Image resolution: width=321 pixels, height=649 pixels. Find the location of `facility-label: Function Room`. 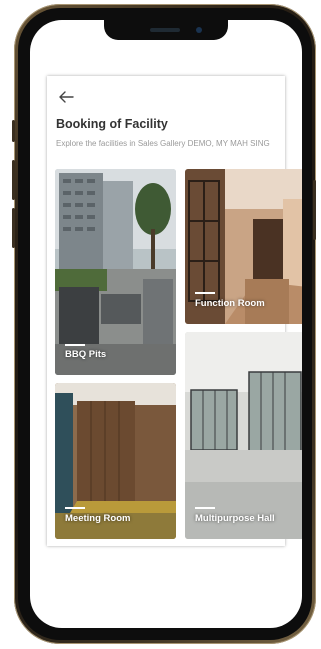

facility-label: Function Room is located at coordinates (230, 303).